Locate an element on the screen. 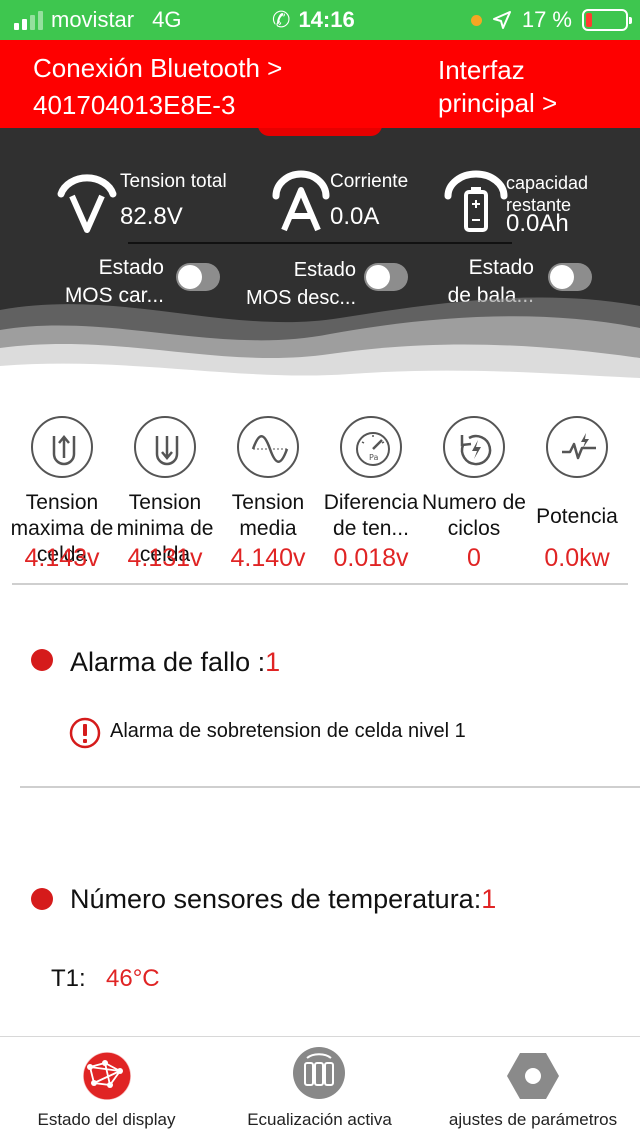 The image size is (640, 1136). network-type: 4G is located at coordinates (167, 19).